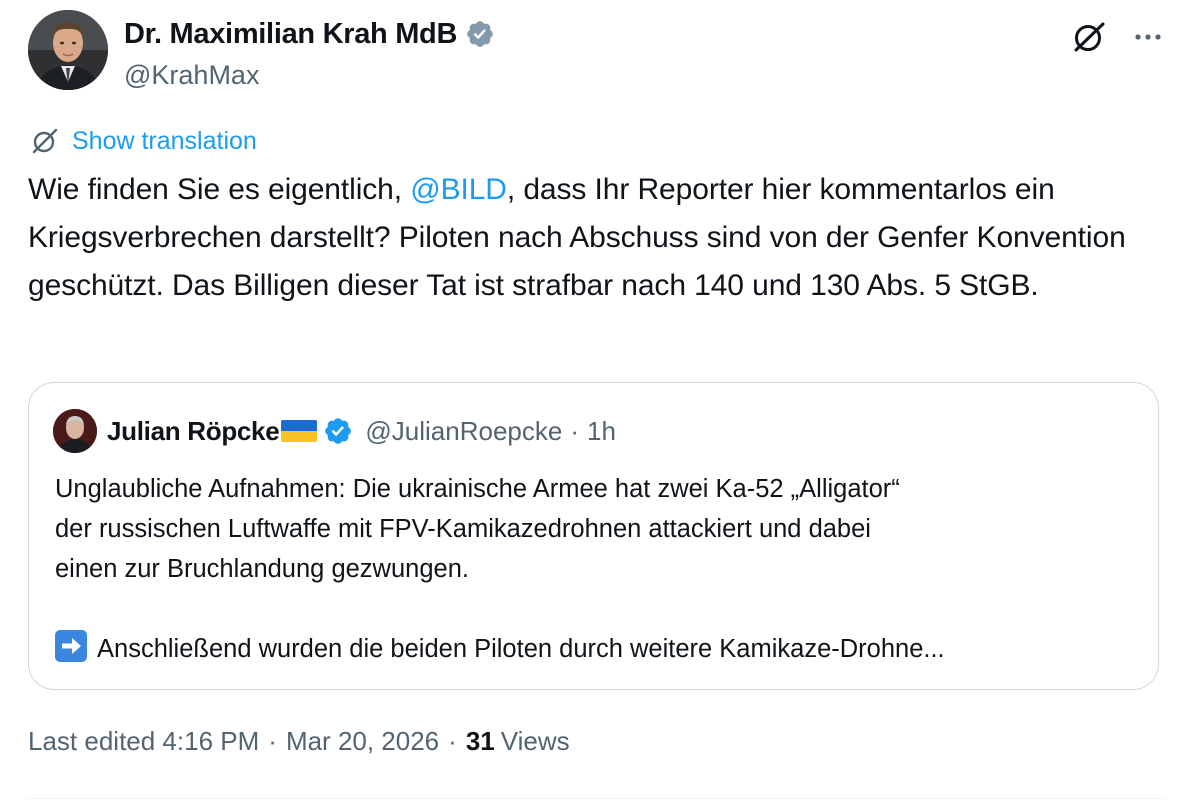 This screenshot has width=1192, height=804. What do you see at coordinates (75, 431) in the screenshot?
I see `quoted-author-avatar` at bounding box center [75, 431].